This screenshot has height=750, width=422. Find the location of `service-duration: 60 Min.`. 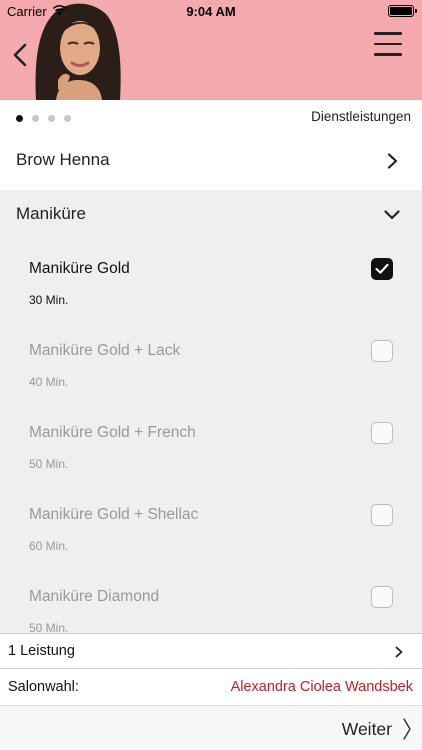

service-duration: 60 Min. is located at coordinates (49, 546).